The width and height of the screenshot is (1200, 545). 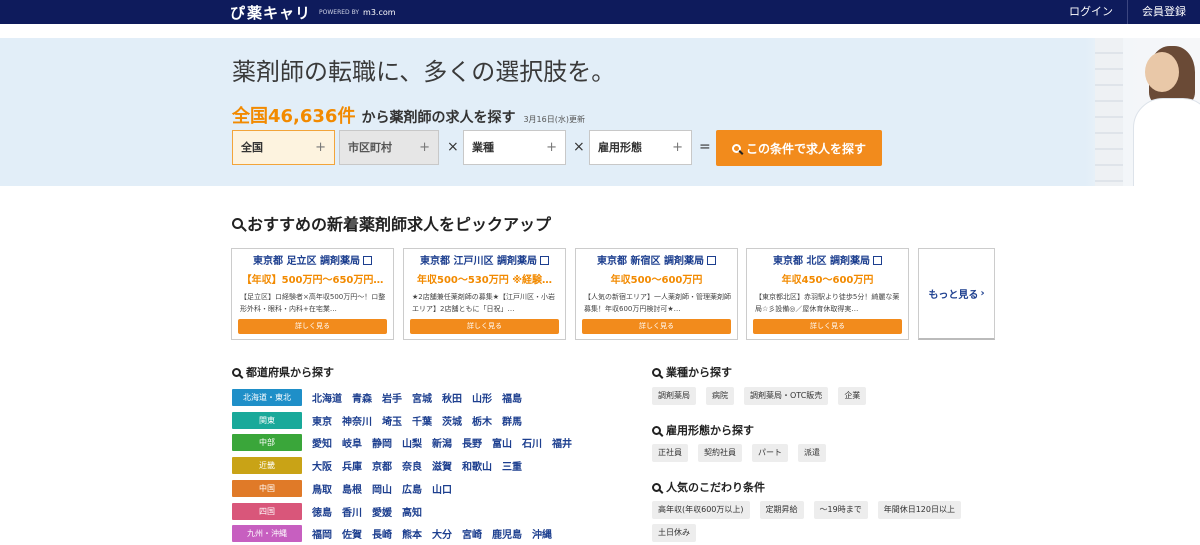 I want to click on employment-tag: 契約社員, so click(x=720, y=453).